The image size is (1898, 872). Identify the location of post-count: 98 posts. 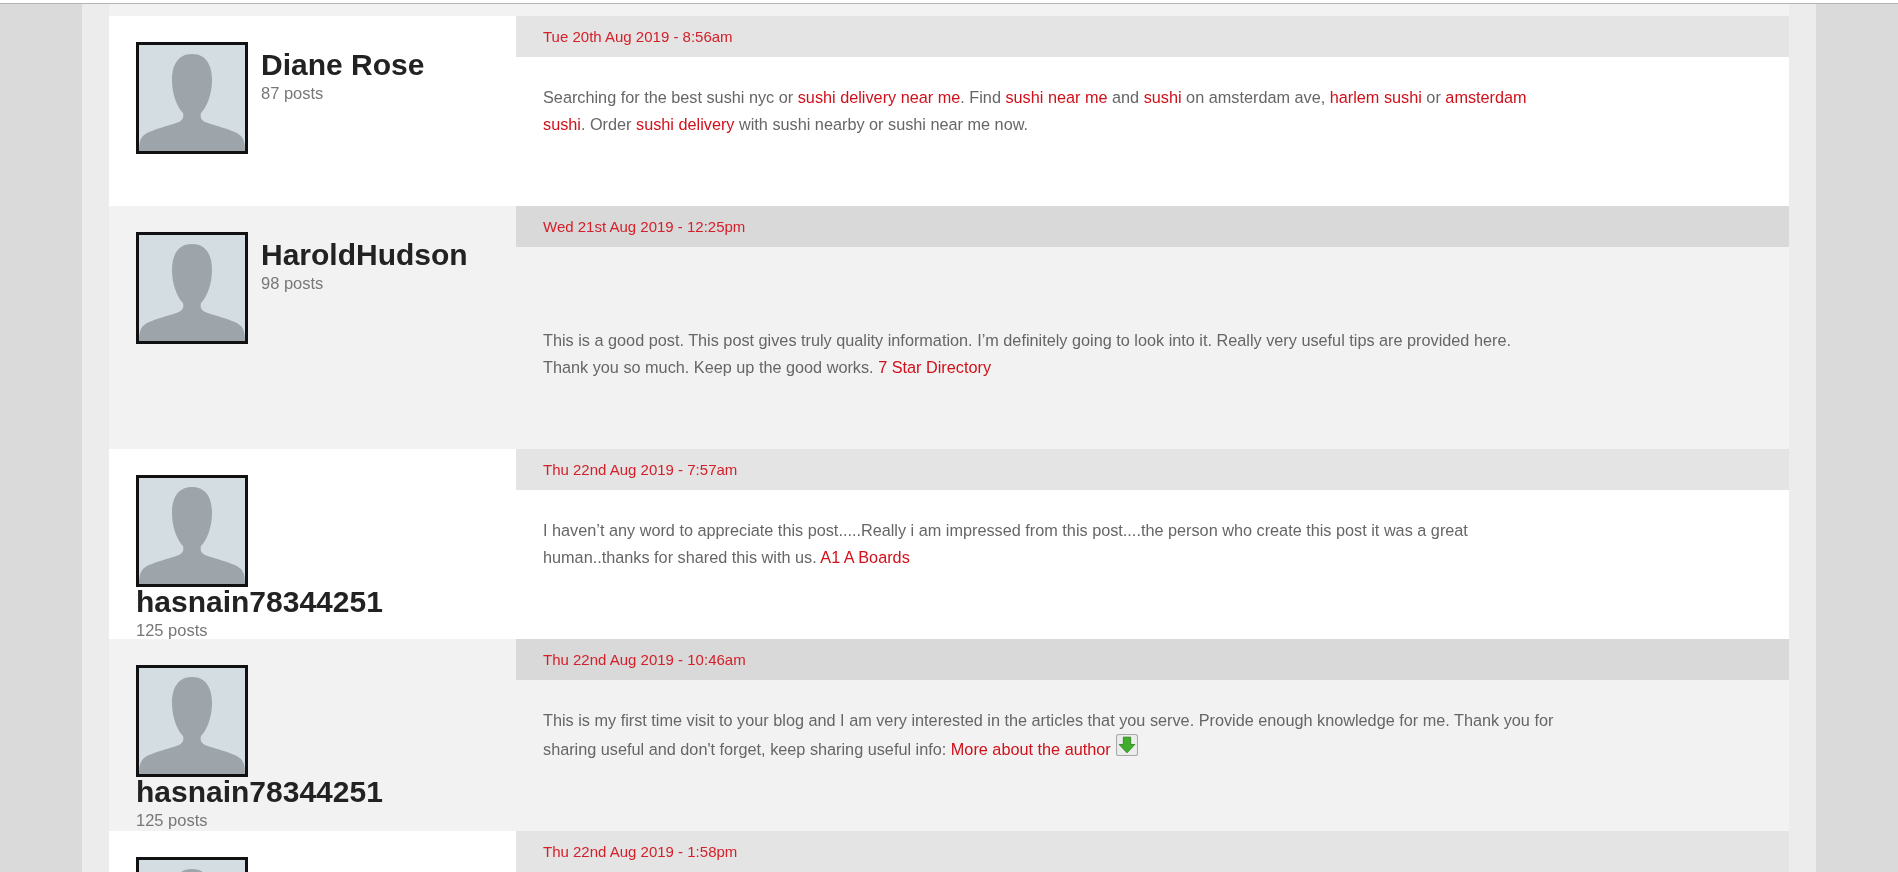
(292, 283).